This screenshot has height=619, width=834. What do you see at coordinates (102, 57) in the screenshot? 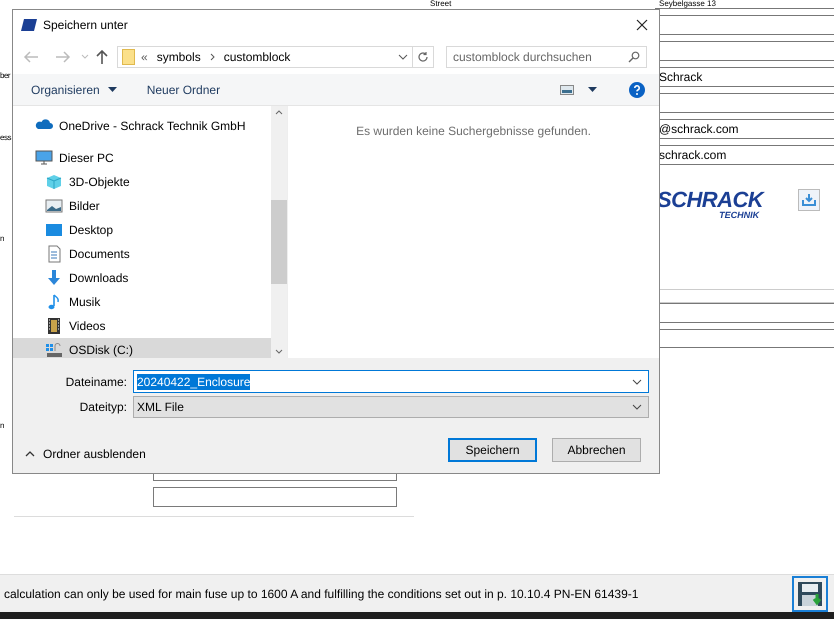
I see `up-arrow-icon` at bounding box center [102, 57].